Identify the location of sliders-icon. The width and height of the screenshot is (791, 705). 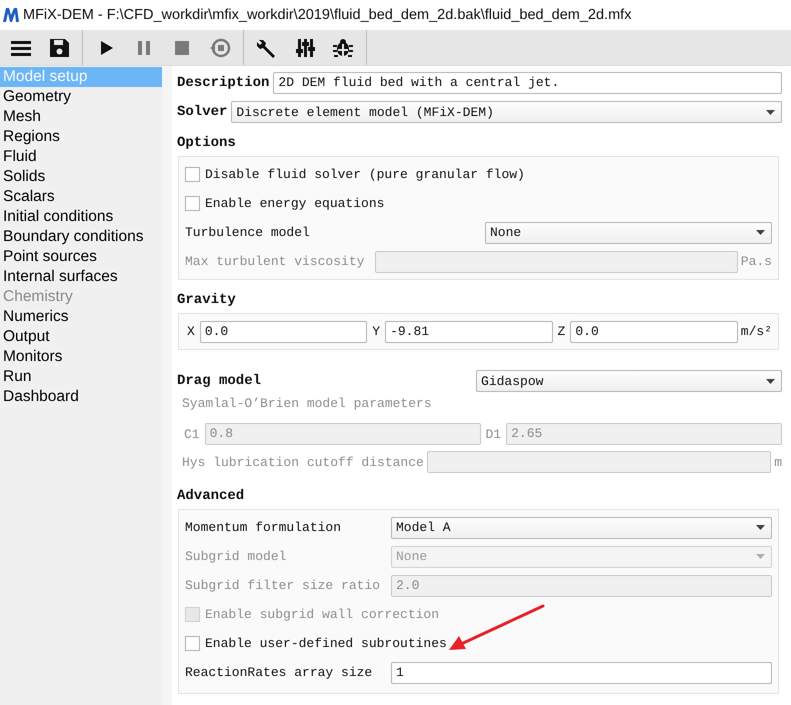
(305, 47).